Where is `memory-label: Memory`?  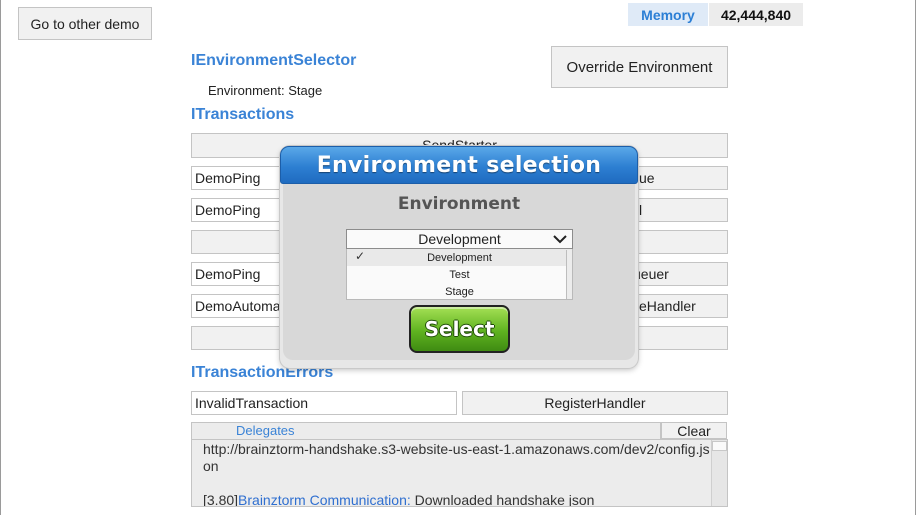
memory-label: Memory is located at coordinates (668, 14).